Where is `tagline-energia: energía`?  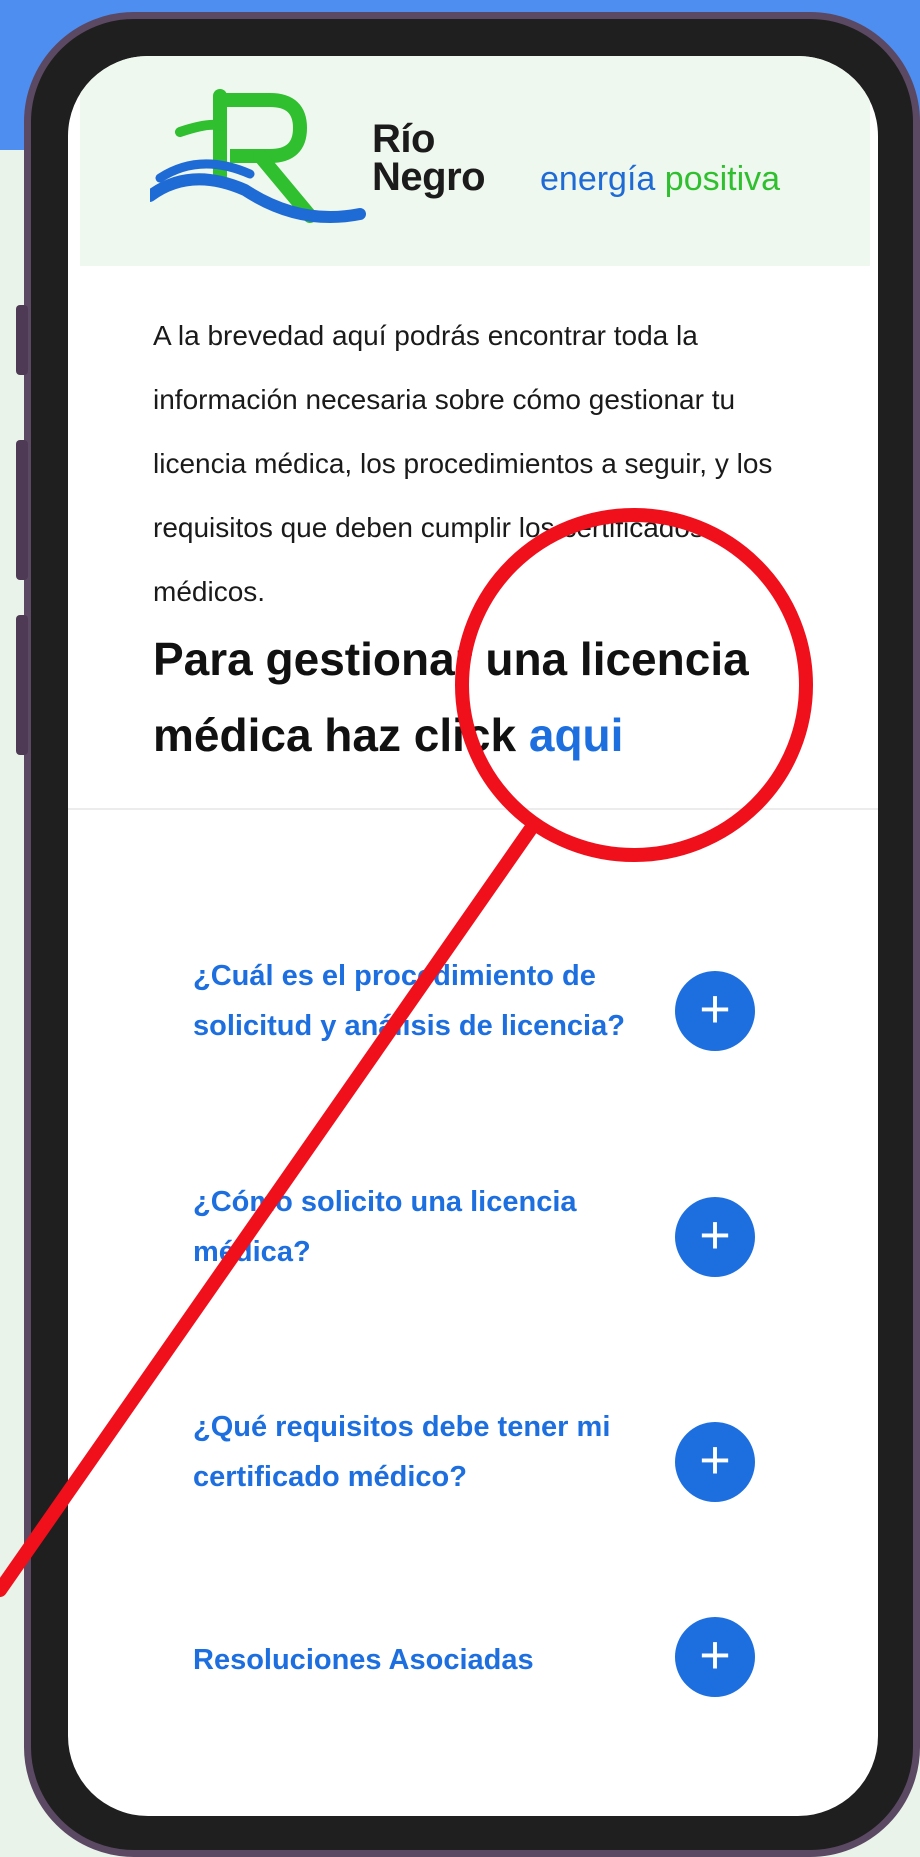
tagline-energia: energía is located at coordinates (598, 179).